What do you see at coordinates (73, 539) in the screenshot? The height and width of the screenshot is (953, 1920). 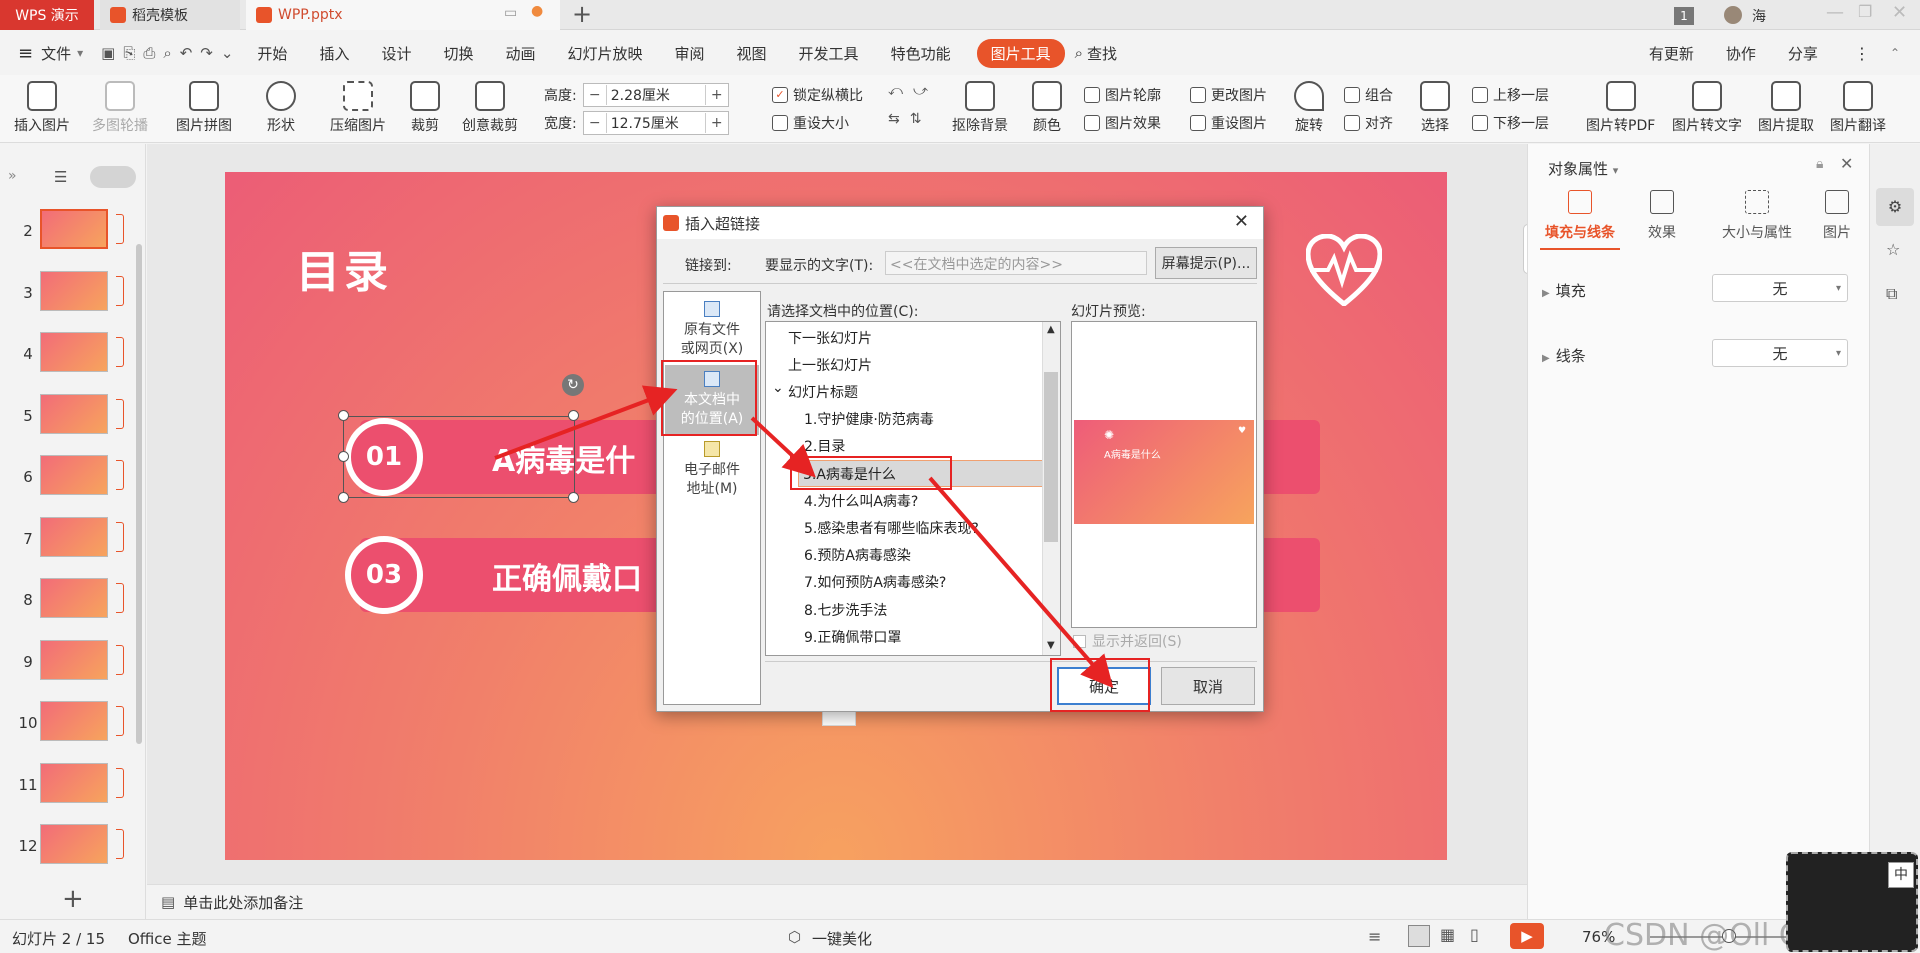 I see `slide-thumbnail: 7` at bounding box center [73, 539].